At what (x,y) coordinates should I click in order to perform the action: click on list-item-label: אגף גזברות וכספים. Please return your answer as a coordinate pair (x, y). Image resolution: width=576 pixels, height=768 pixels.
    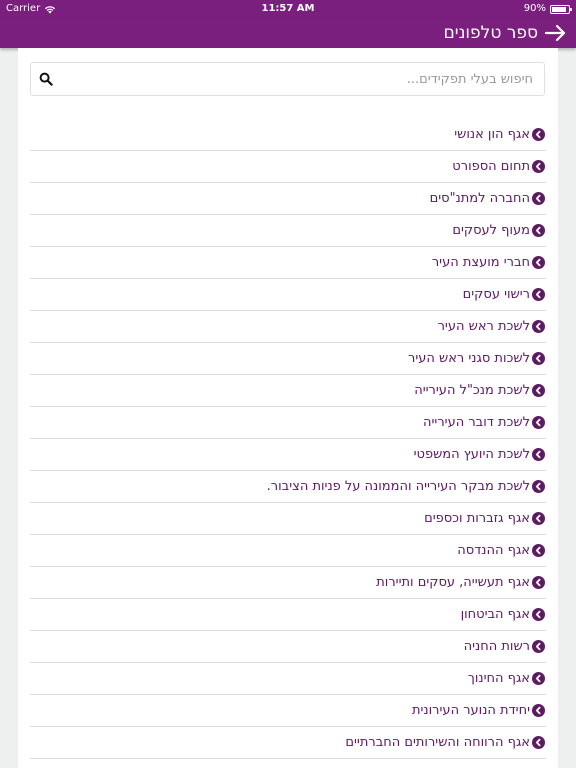
    Looking at the image, I should click on (477, 518).